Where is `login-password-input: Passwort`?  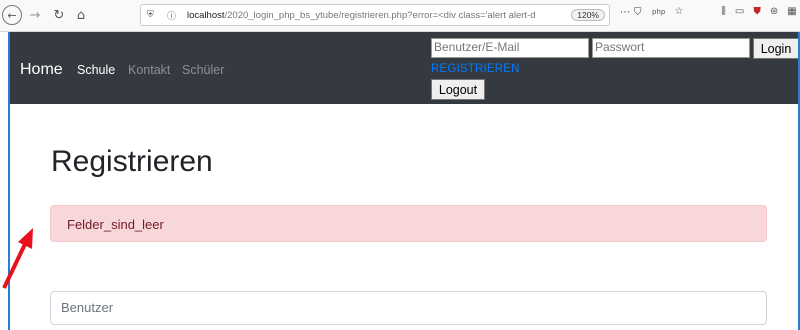 login-password-input: Passwort is located at coordinates (671, 48).